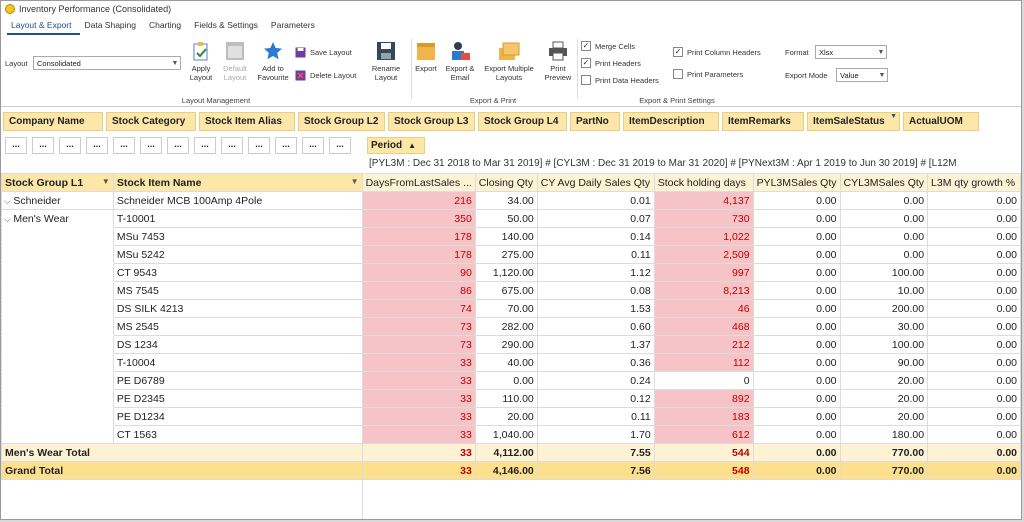  Describe the element at coordinates (418, 290) in the screenshot. I see `value-cell: 86` at that location.